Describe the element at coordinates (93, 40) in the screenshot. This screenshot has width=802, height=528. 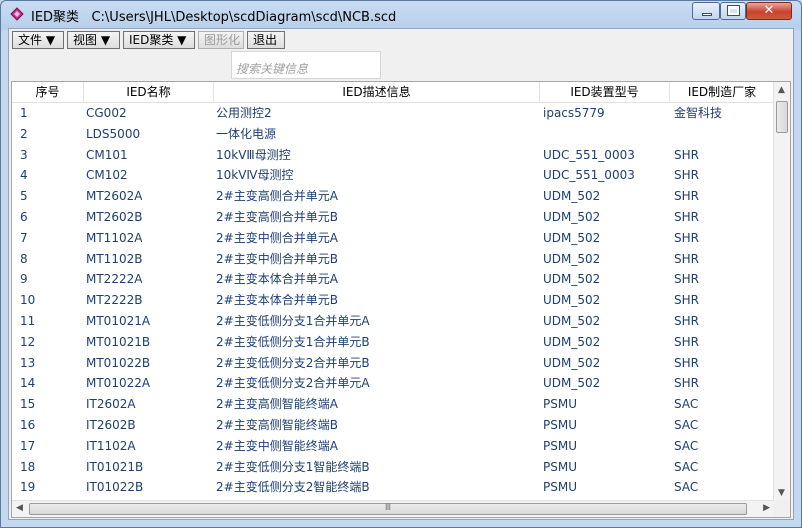
I see `view-menu-button: 视图 ▼` at that location.